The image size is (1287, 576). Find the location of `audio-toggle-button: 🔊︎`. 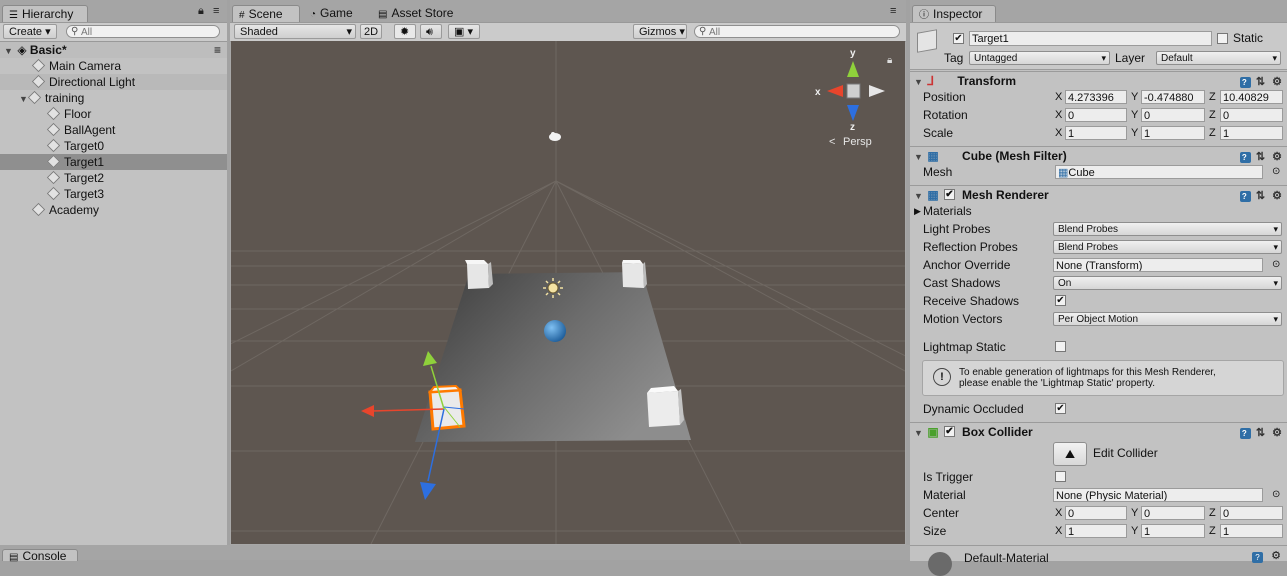

audio-toggle-button: 🔊︎ is located at coordinates (431, 31).